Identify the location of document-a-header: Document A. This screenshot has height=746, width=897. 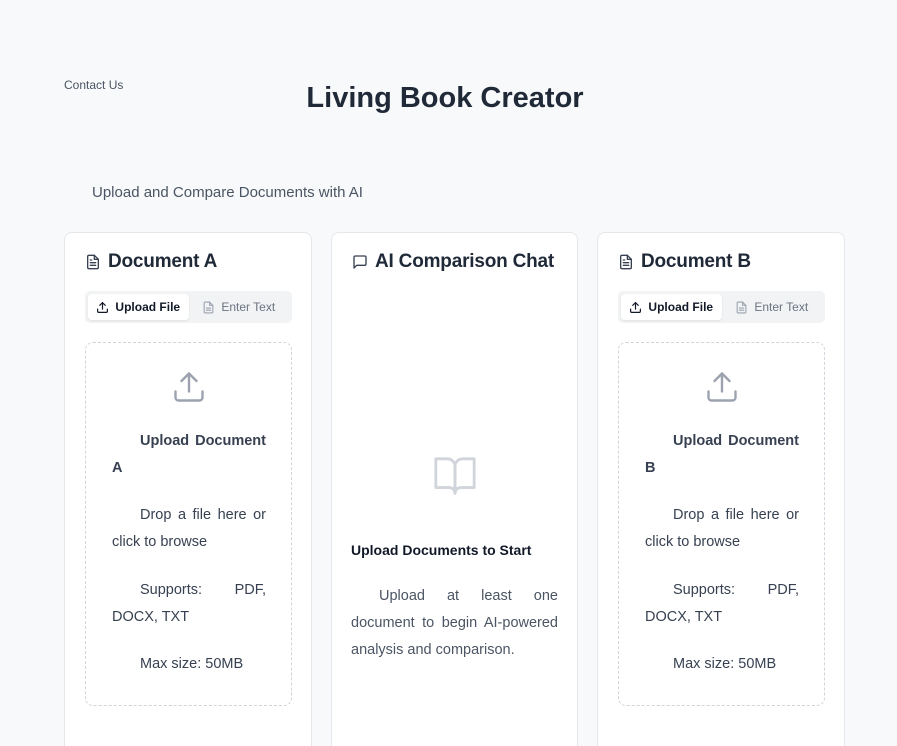
(151, 262).